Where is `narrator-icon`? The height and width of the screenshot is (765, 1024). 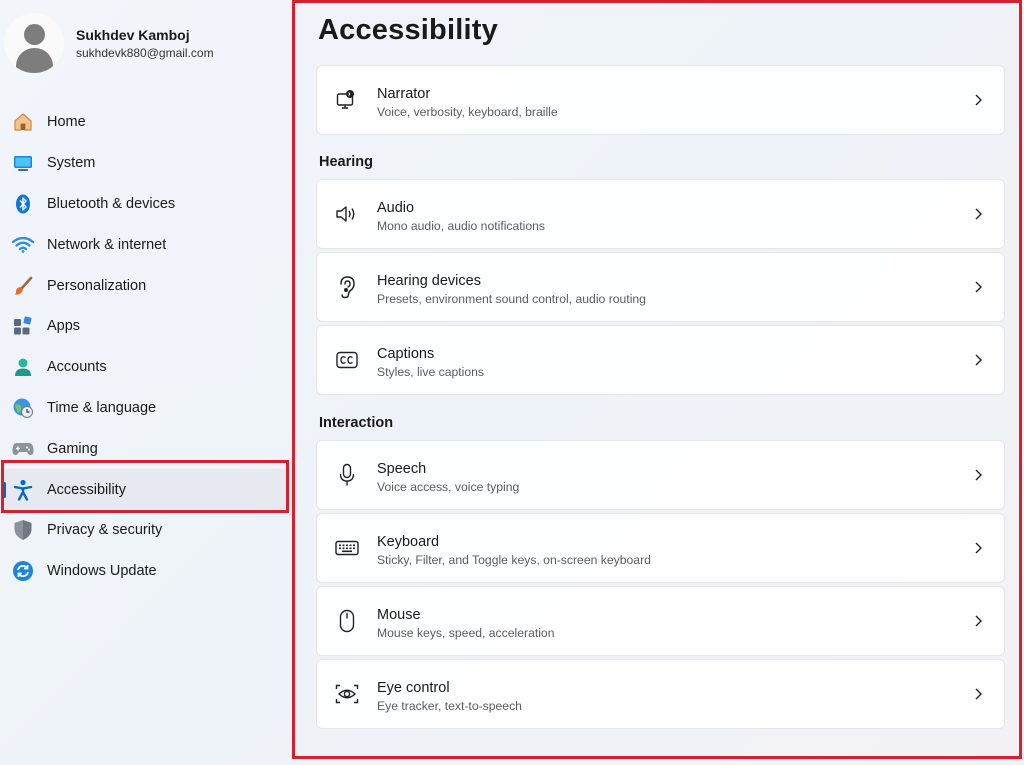
narrator-icon is located at coordinates (347, 100).